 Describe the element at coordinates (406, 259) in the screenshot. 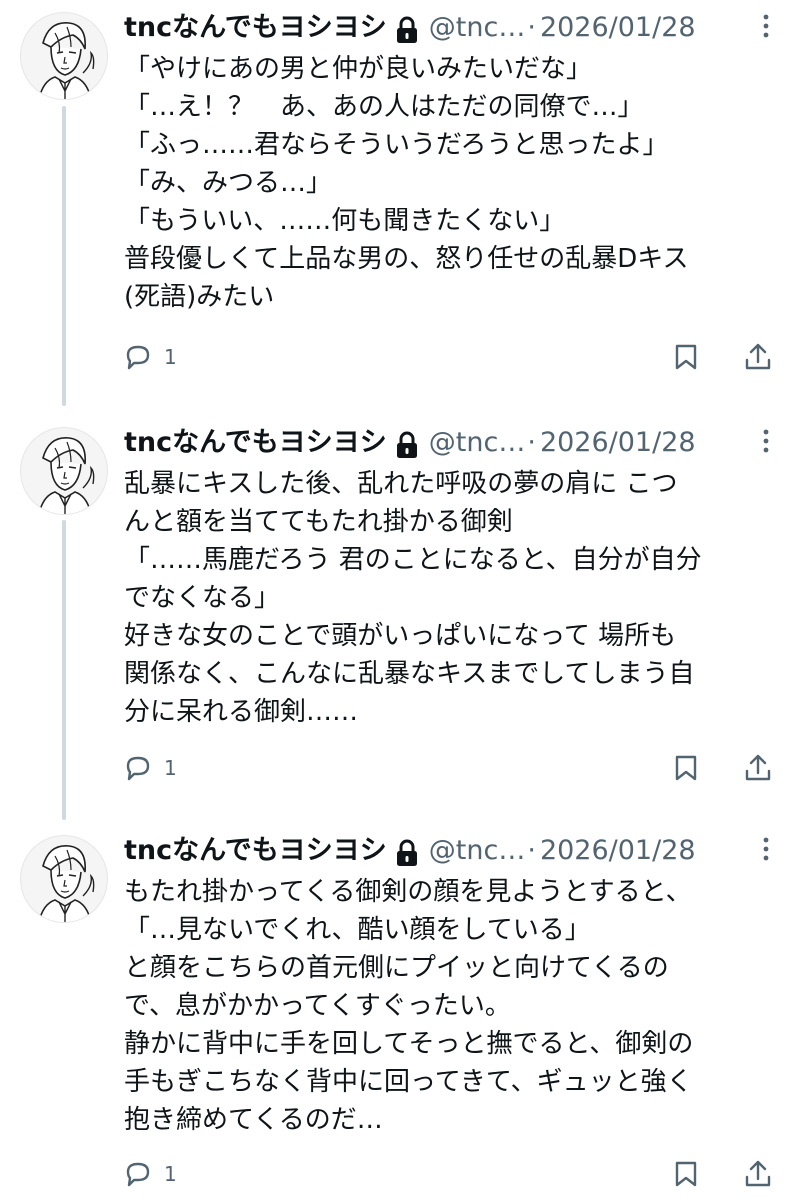

I see `tweet-text-line: 普段優しくて上品な男の、怒り任せの乱暴Dキス` at that location.